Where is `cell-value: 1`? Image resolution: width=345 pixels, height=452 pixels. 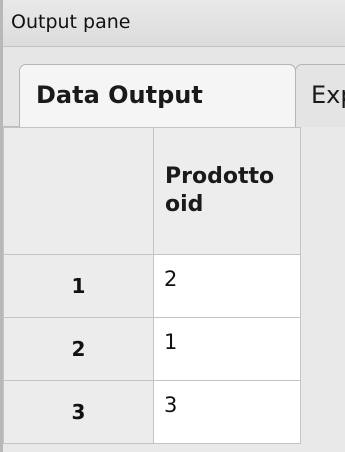
cell-value: 1 is located at coordinates (171, 342).